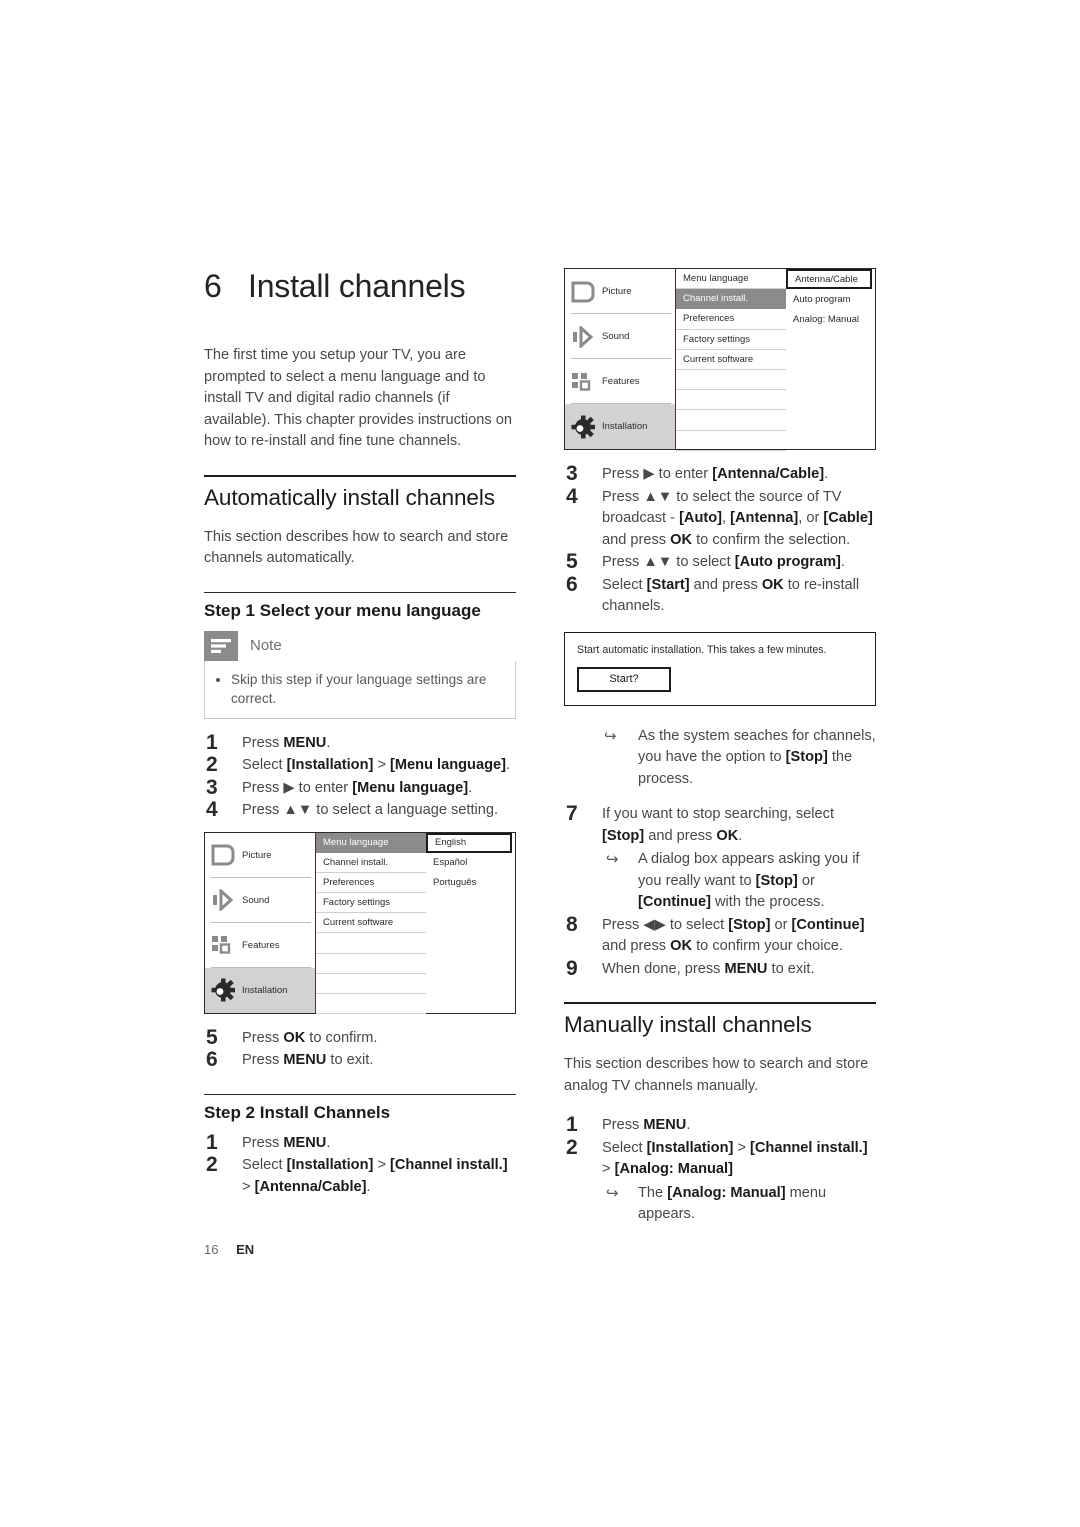 The width and height of the screenshot is (1080, 1527). What do you see at coordinates (830, 299) in the screenshot?
I see `tv-menu-option: Auto program` at bounding box center [830, 299].